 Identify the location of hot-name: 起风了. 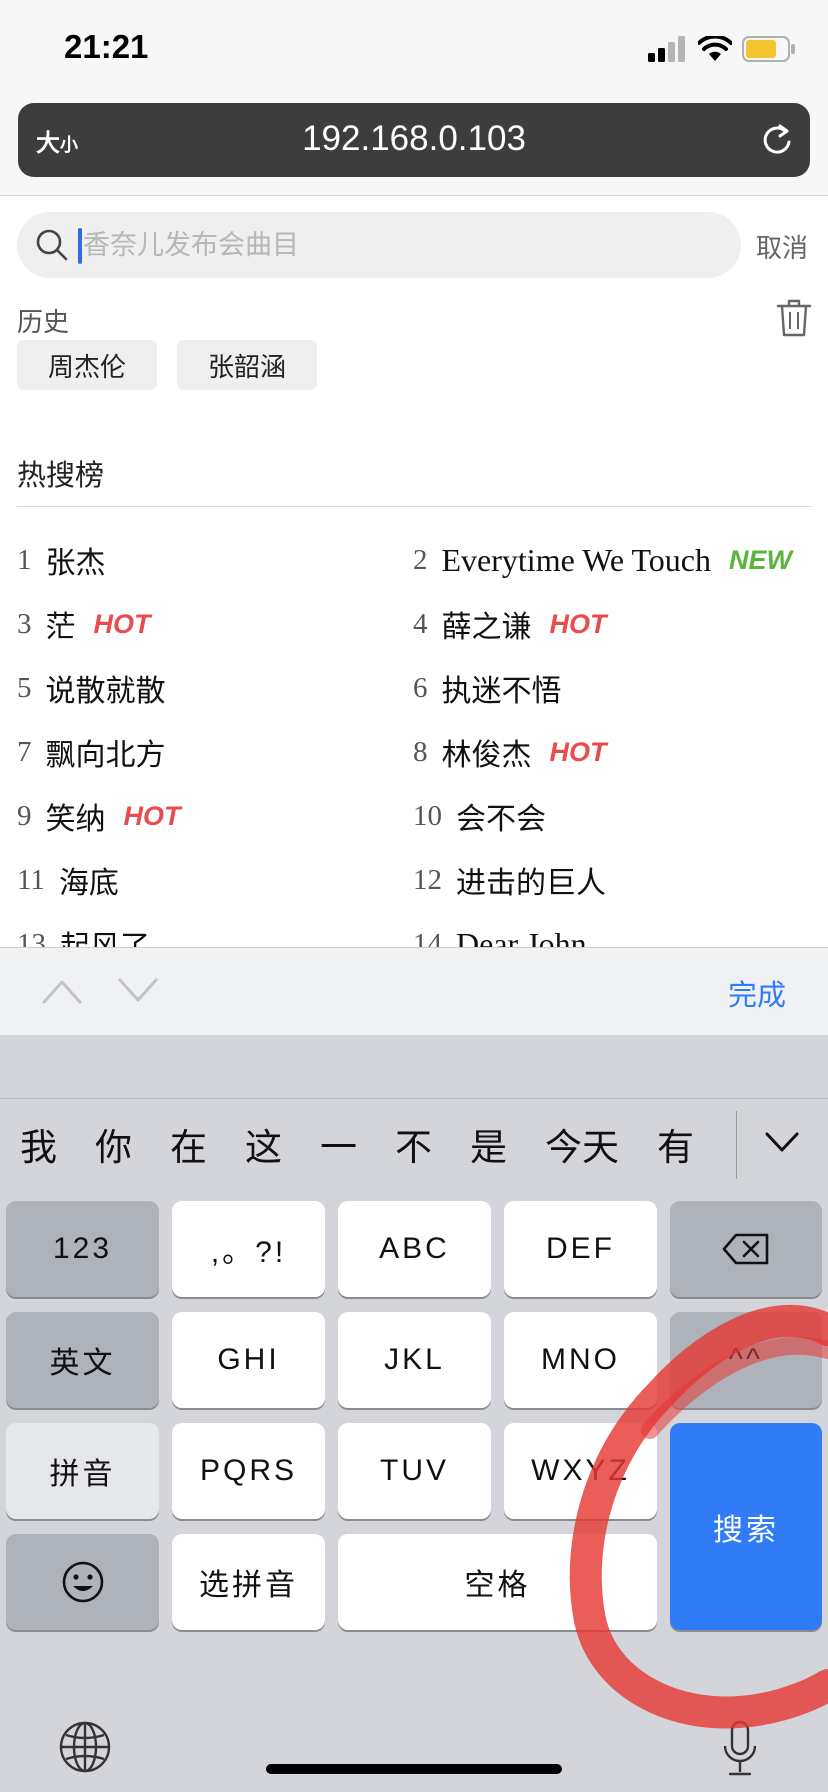
(105, 939).